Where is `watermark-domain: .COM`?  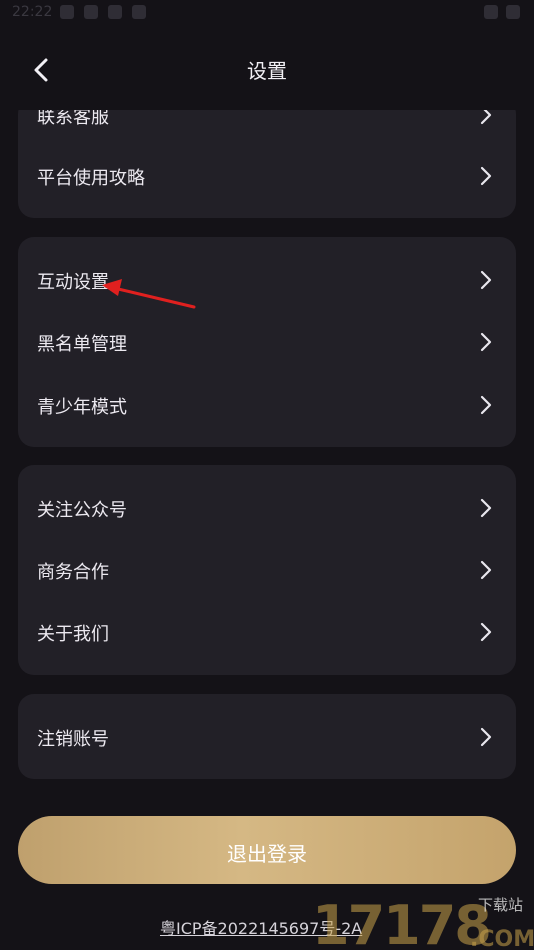 watermark-domain: .COM is located at coordinates (502, 938).